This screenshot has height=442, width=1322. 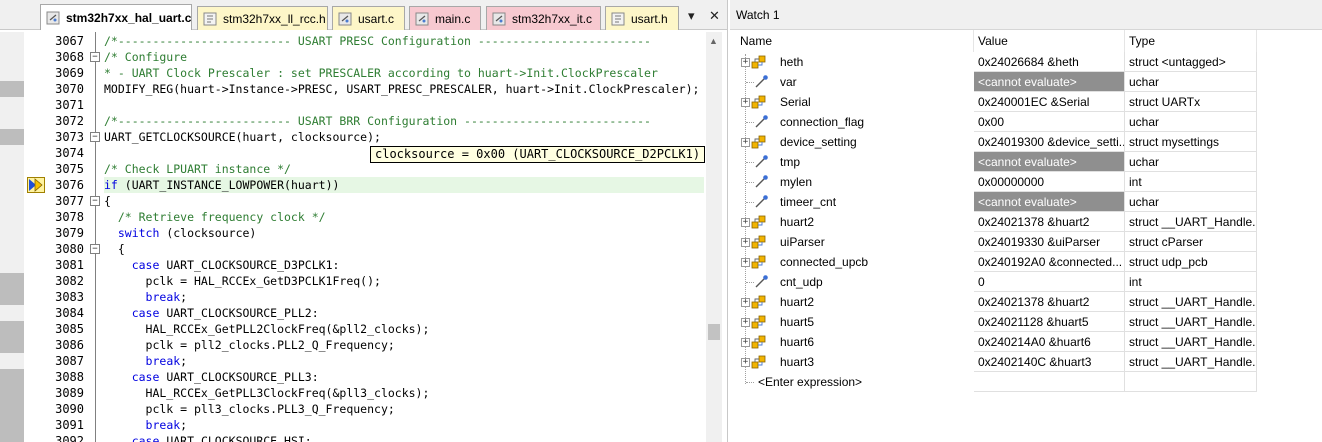 What do you see at coordinates (222, 265) in the screenshot?
I see `code-line: case UART_CLOCKSOURCE_D3PCLK1:` at bounding box center [222, 265].